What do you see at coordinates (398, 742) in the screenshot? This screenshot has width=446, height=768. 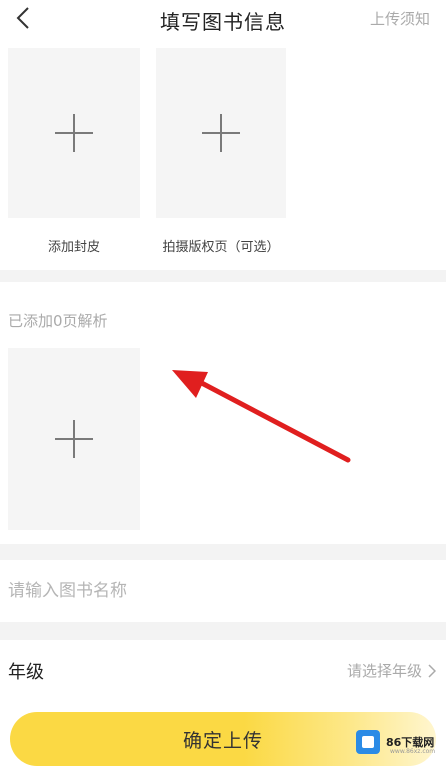 I see `watermark-logo: 86下载网 www.86xz.com` at bounding box center [398, 742].